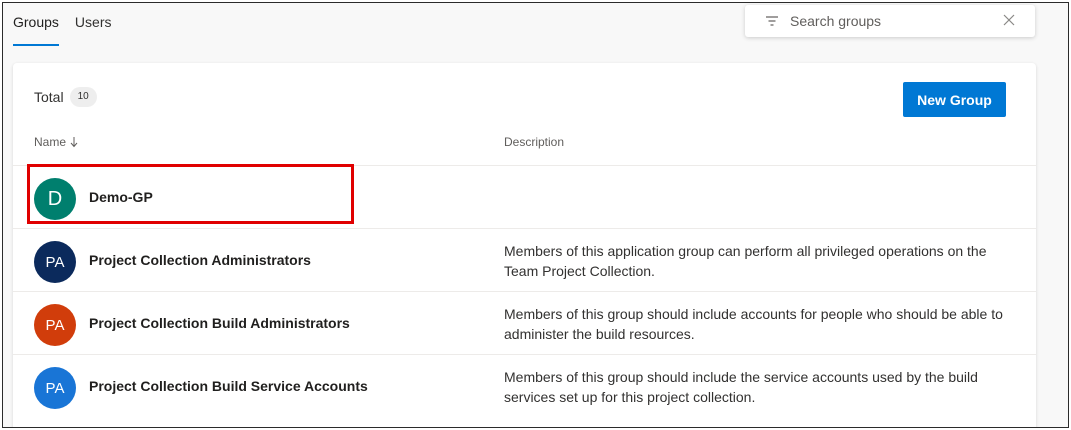  What do you see at coordinates (93, 29) in the screenshot?
I see `tab-users: Users` at bounding box center [93, 29].